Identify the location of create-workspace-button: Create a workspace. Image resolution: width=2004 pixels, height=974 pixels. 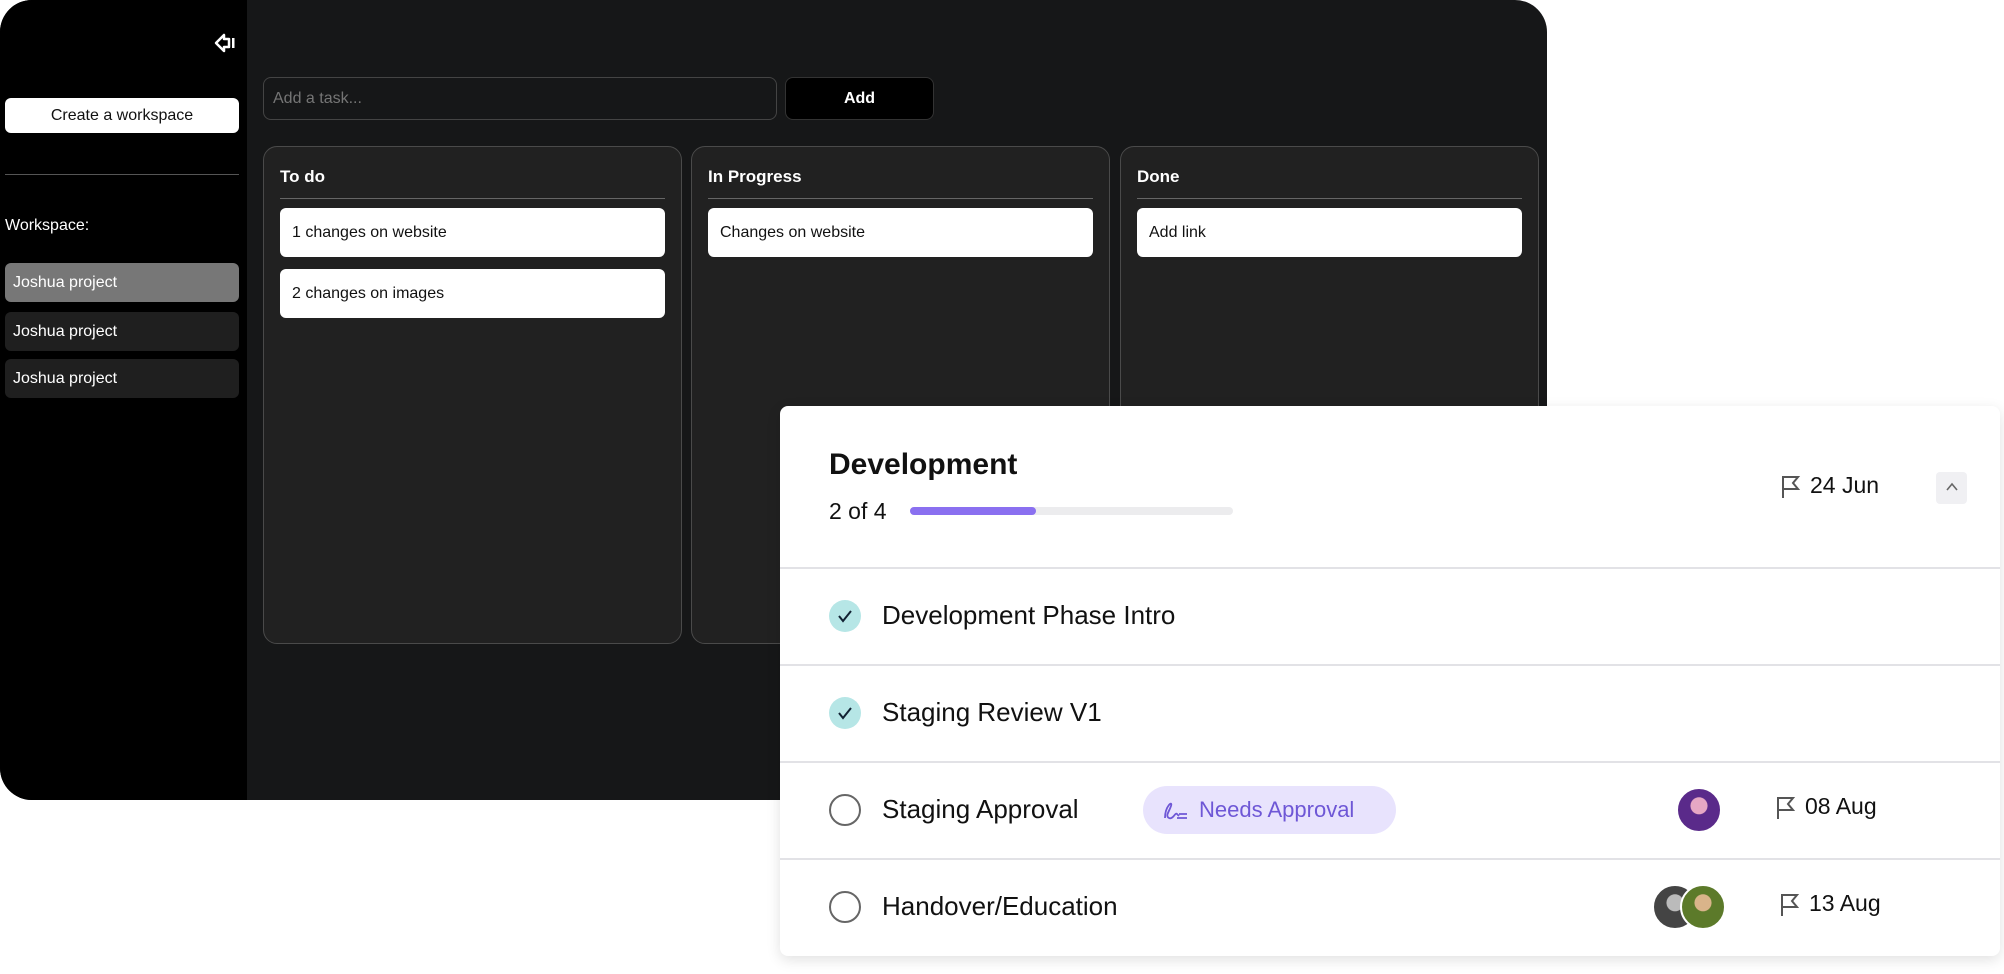
(122, 115).